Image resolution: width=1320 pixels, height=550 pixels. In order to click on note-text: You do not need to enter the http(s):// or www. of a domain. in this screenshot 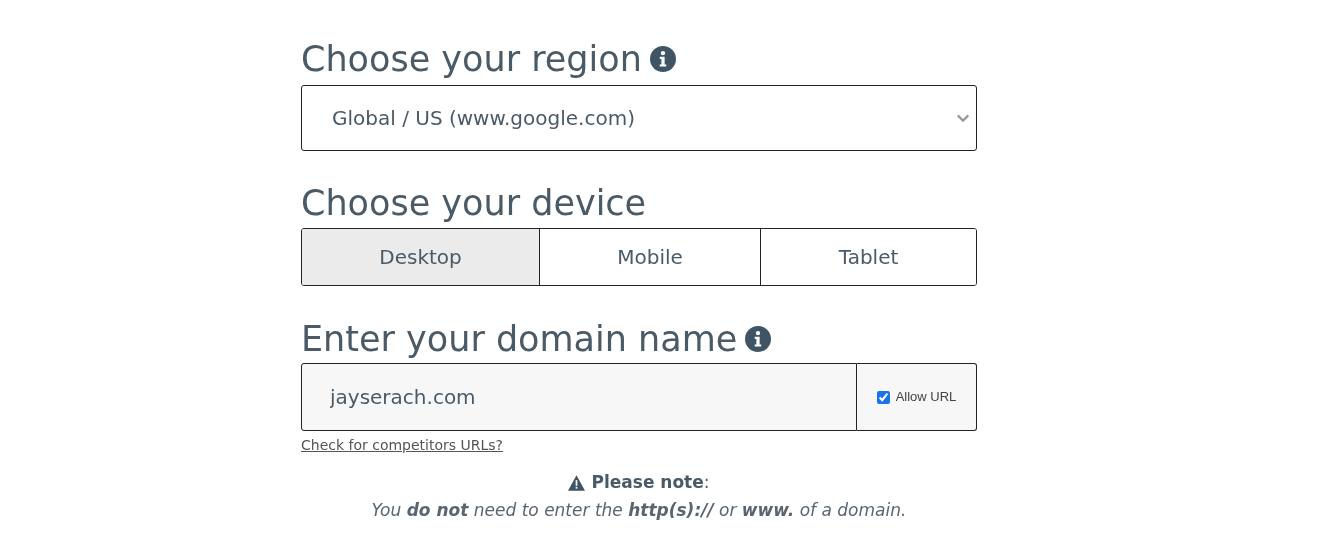, I will do `click(639, 510)`.